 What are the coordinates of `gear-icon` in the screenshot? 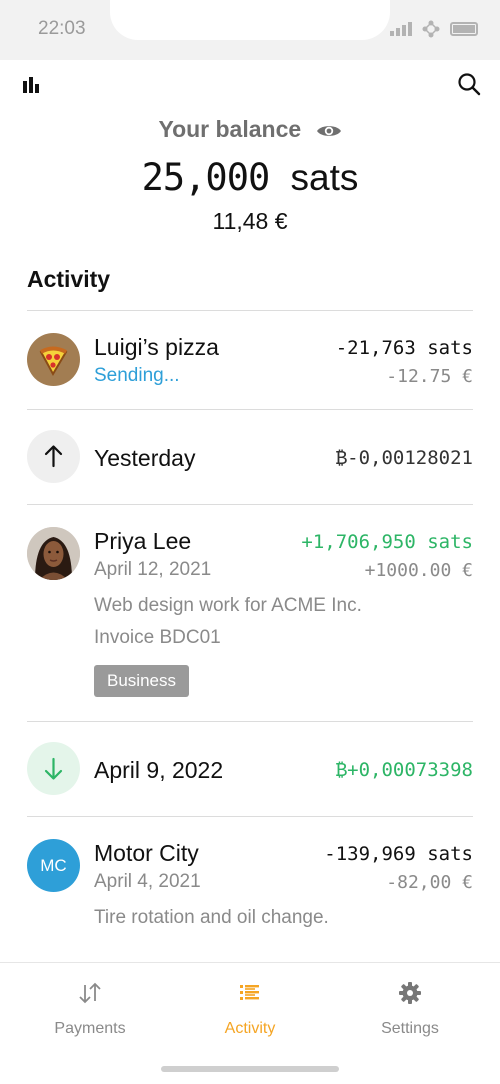 It's located at (410, 993).